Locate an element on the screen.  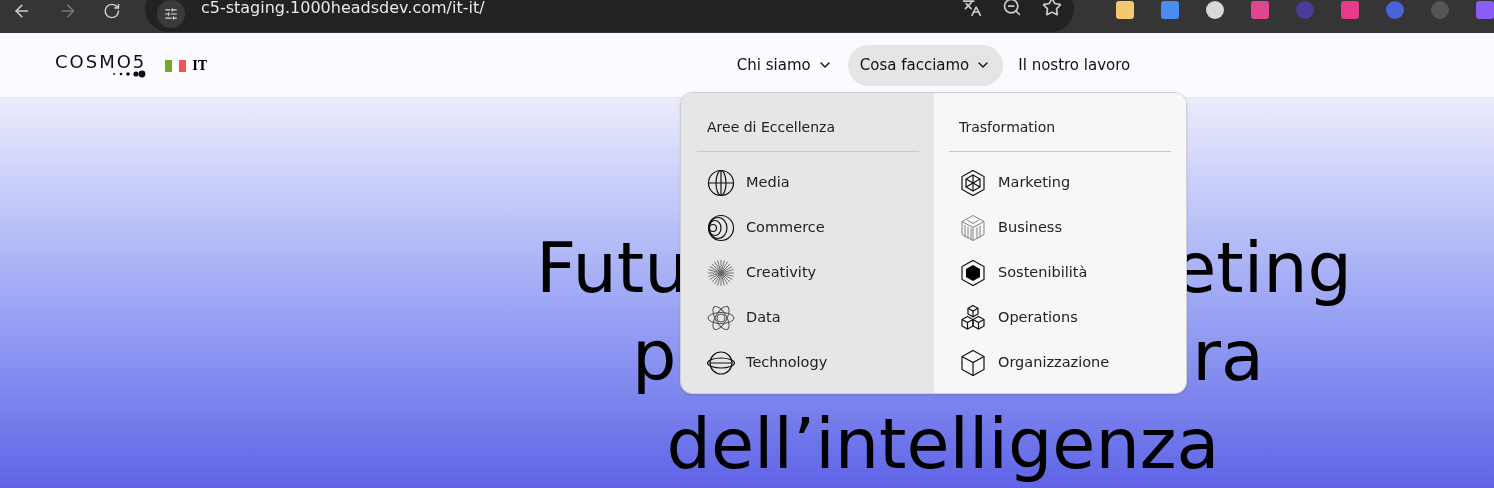
italian-flag-icon is located at coordinates (176, 66).